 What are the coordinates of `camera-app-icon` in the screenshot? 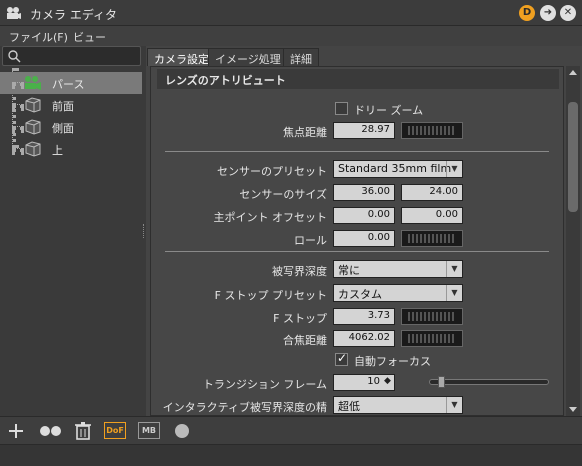 It's located at (14, 13).